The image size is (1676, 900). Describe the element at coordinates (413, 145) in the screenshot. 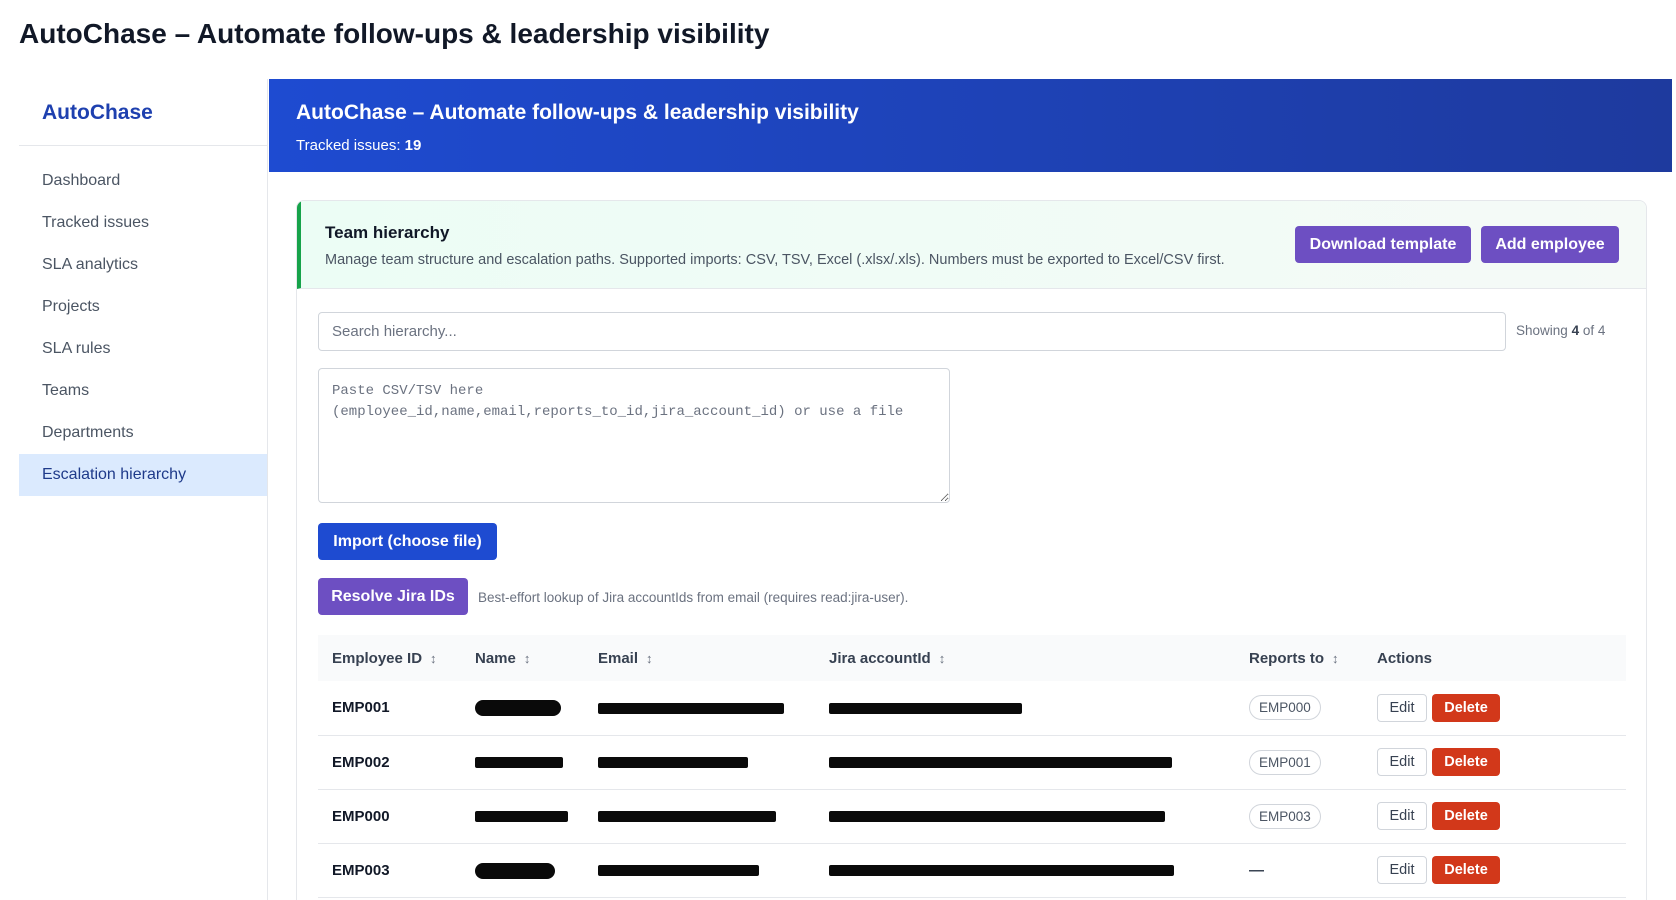

I see `tracked-issues-count: 19` at that location.